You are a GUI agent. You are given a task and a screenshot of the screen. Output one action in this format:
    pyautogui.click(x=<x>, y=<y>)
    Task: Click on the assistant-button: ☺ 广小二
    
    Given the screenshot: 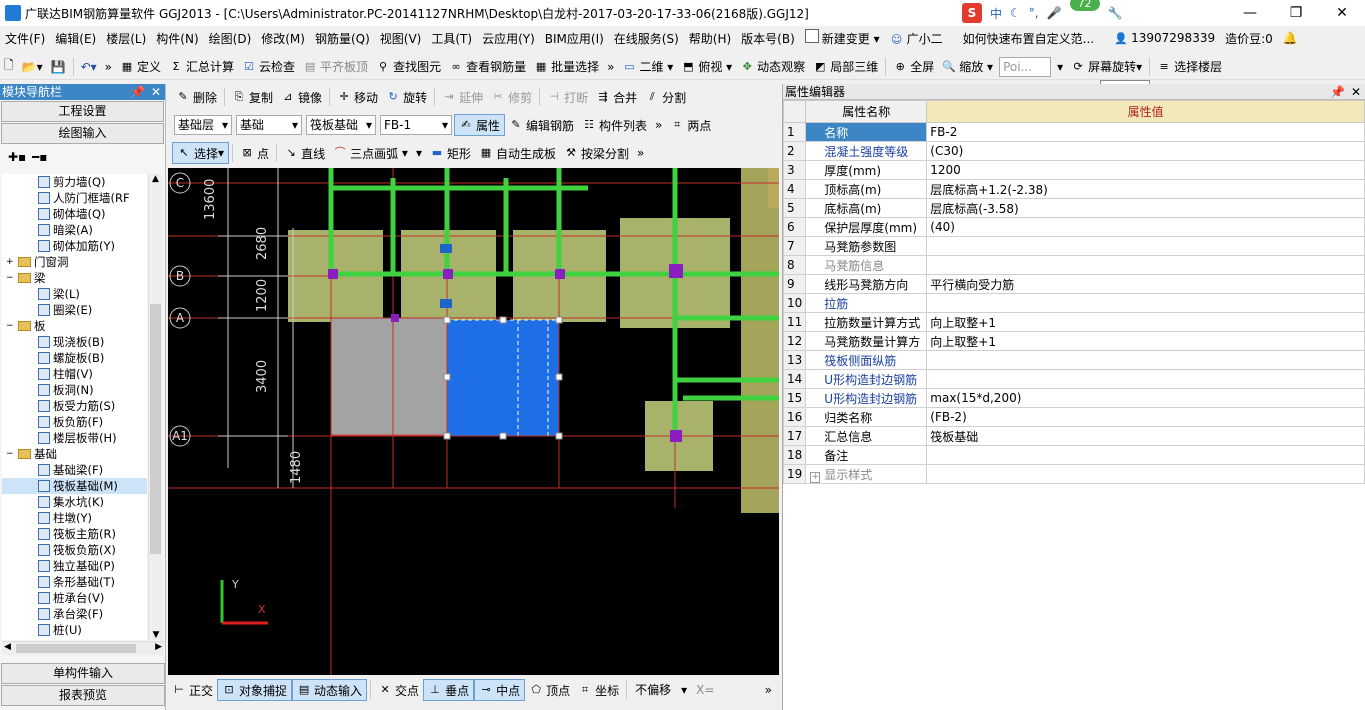 What is the action you would take?
    pyautogui.click(x=916, y=38)
    